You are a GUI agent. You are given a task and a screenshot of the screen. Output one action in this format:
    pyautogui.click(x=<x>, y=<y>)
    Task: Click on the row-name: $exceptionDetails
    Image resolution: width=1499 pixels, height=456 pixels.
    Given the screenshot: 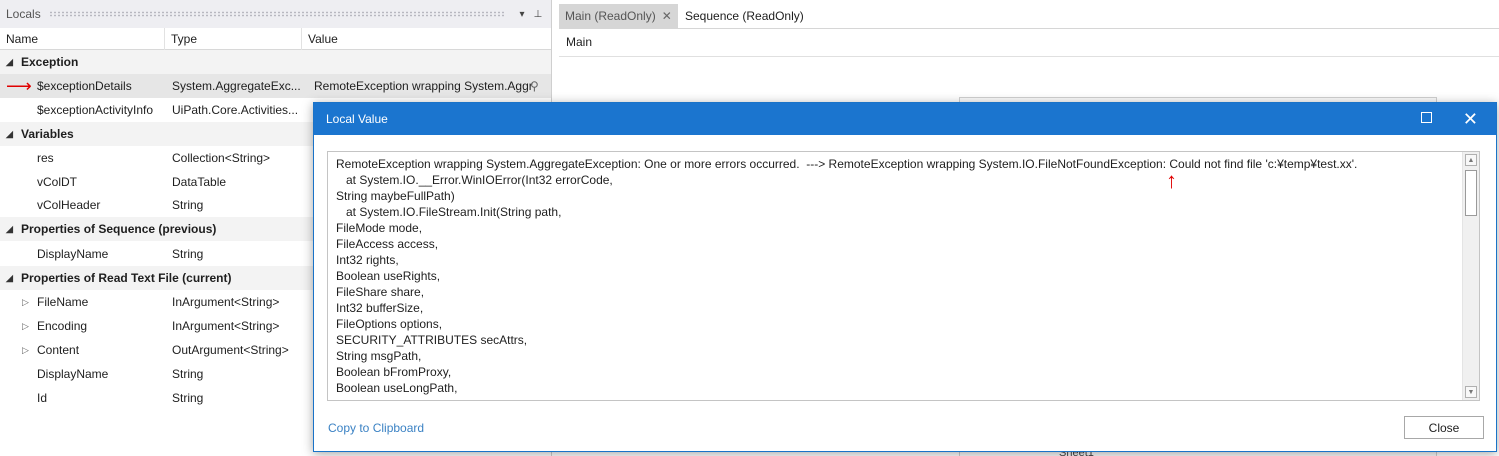 What is the action you would take?
    pyautogui.click(x=84, y=86)
    